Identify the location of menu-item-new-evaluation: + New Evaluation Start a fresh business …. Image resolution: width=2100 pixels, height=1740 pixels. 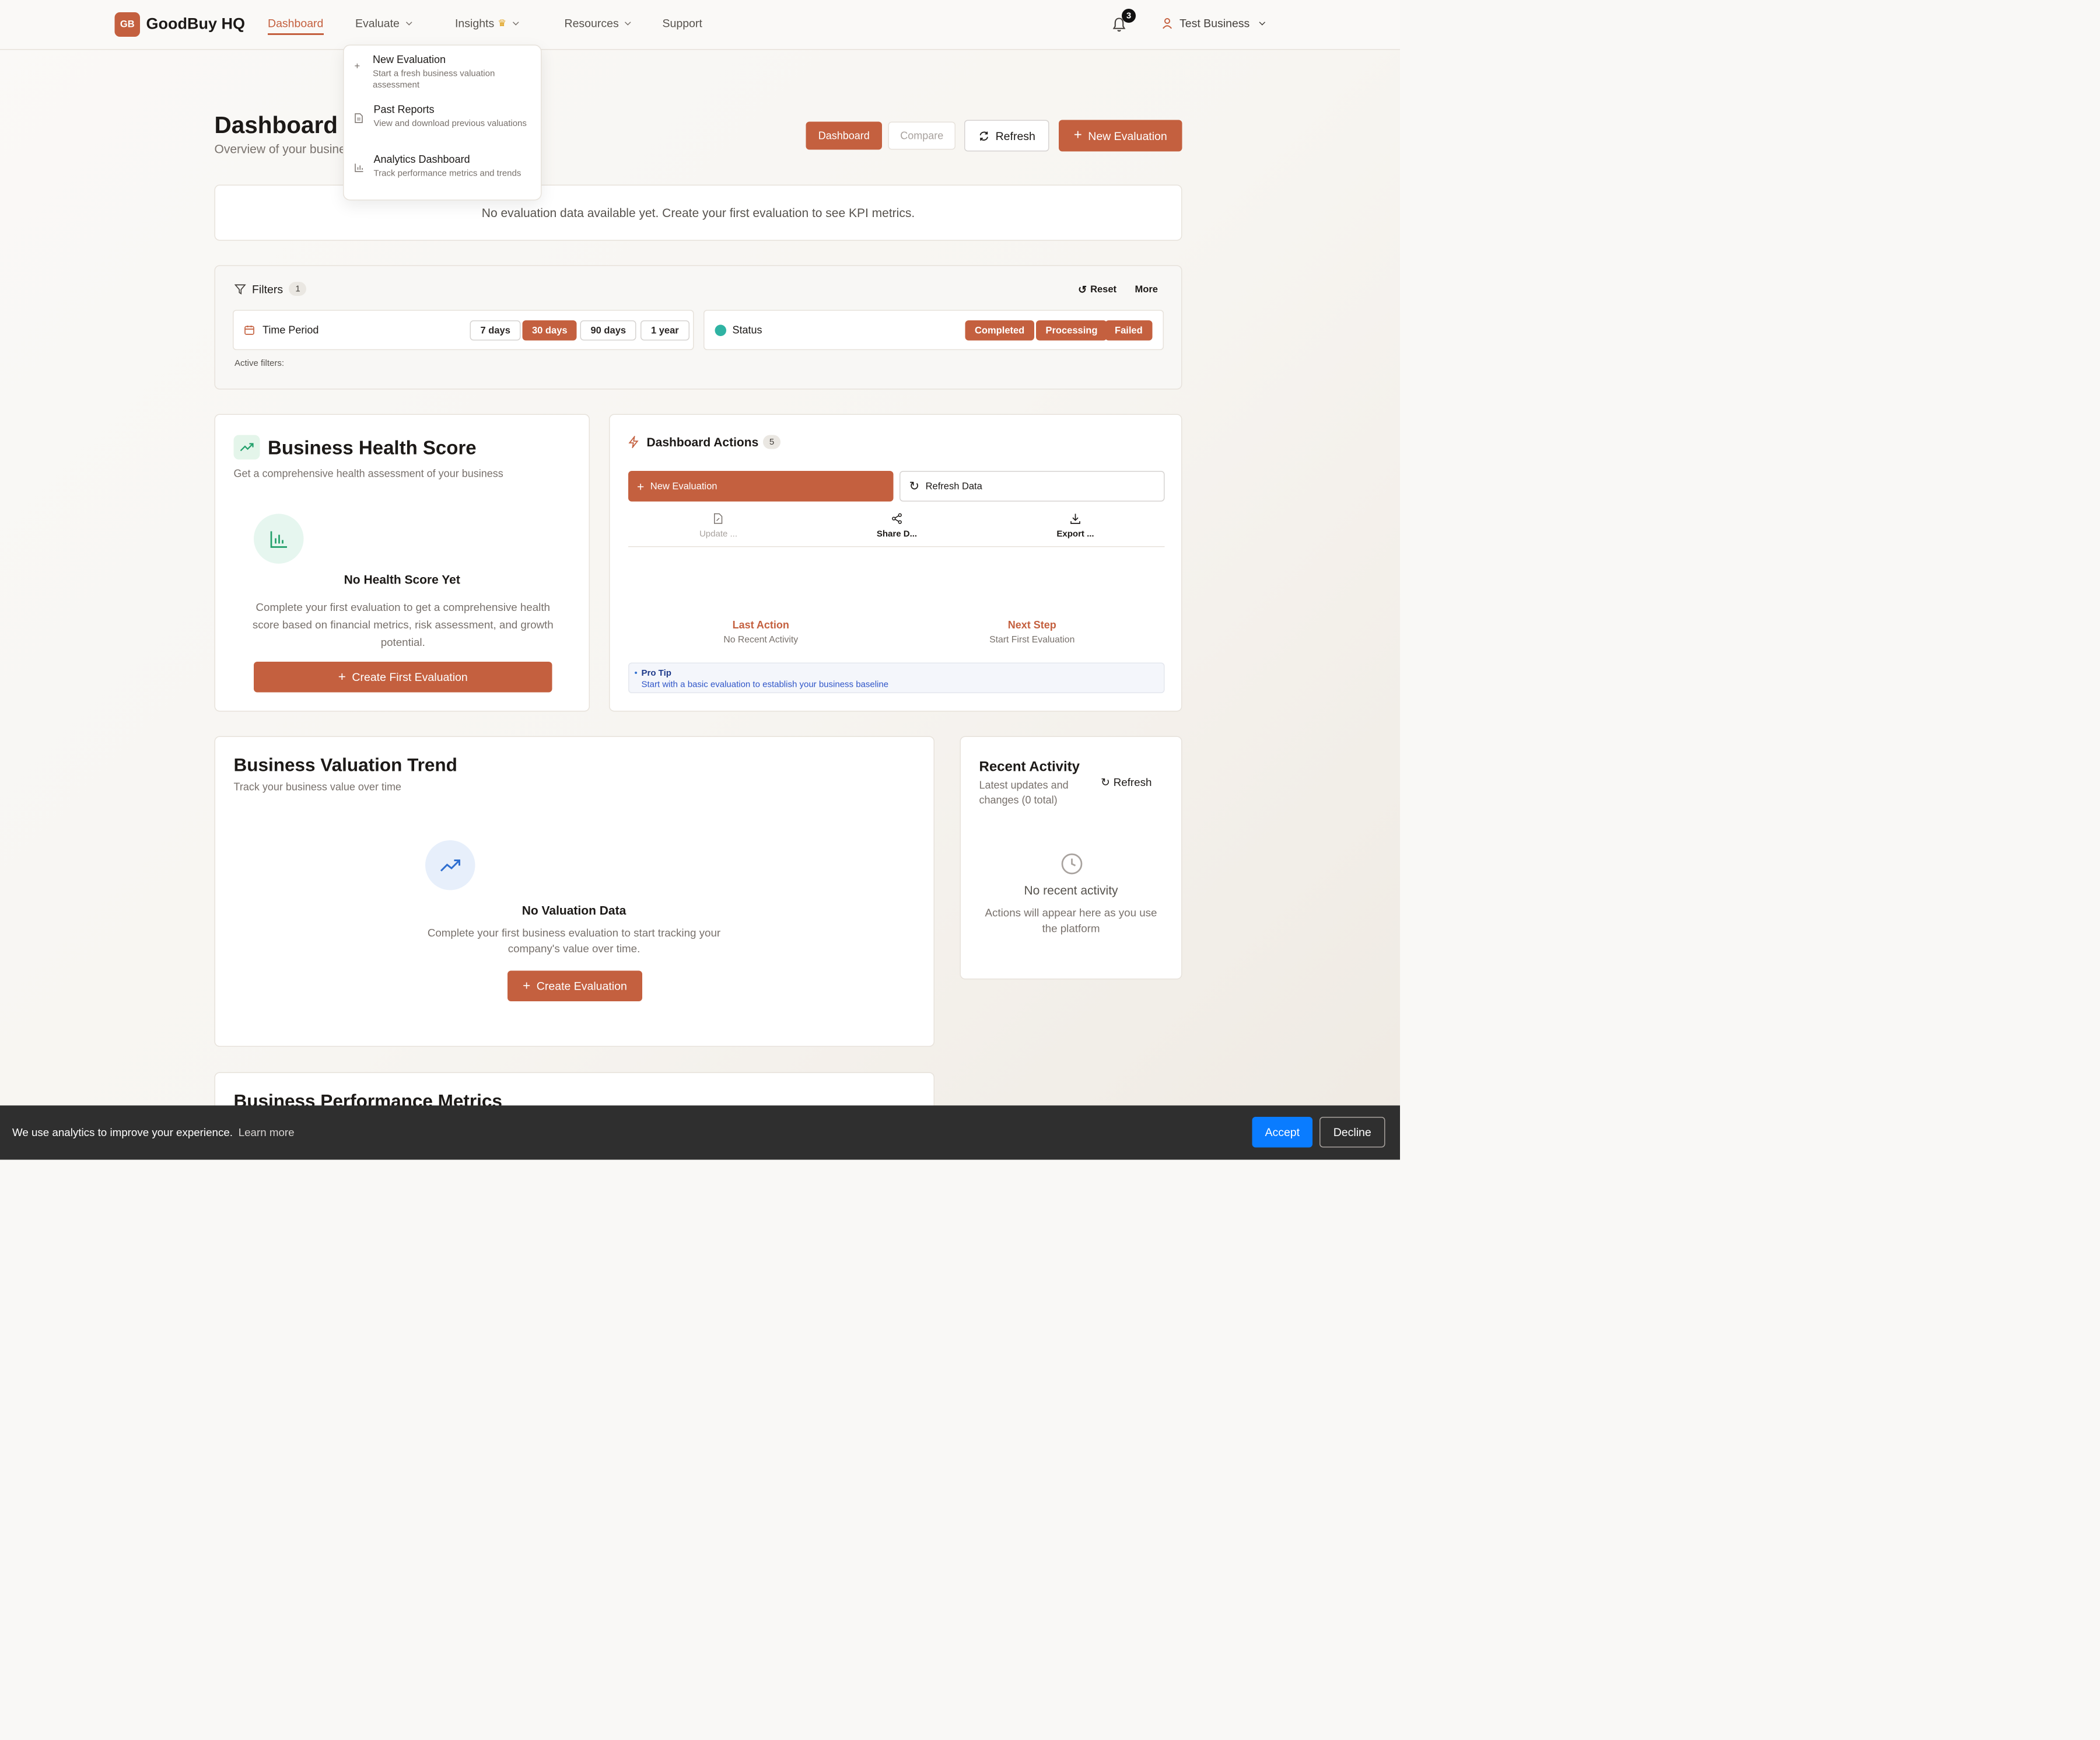
(443, 77).